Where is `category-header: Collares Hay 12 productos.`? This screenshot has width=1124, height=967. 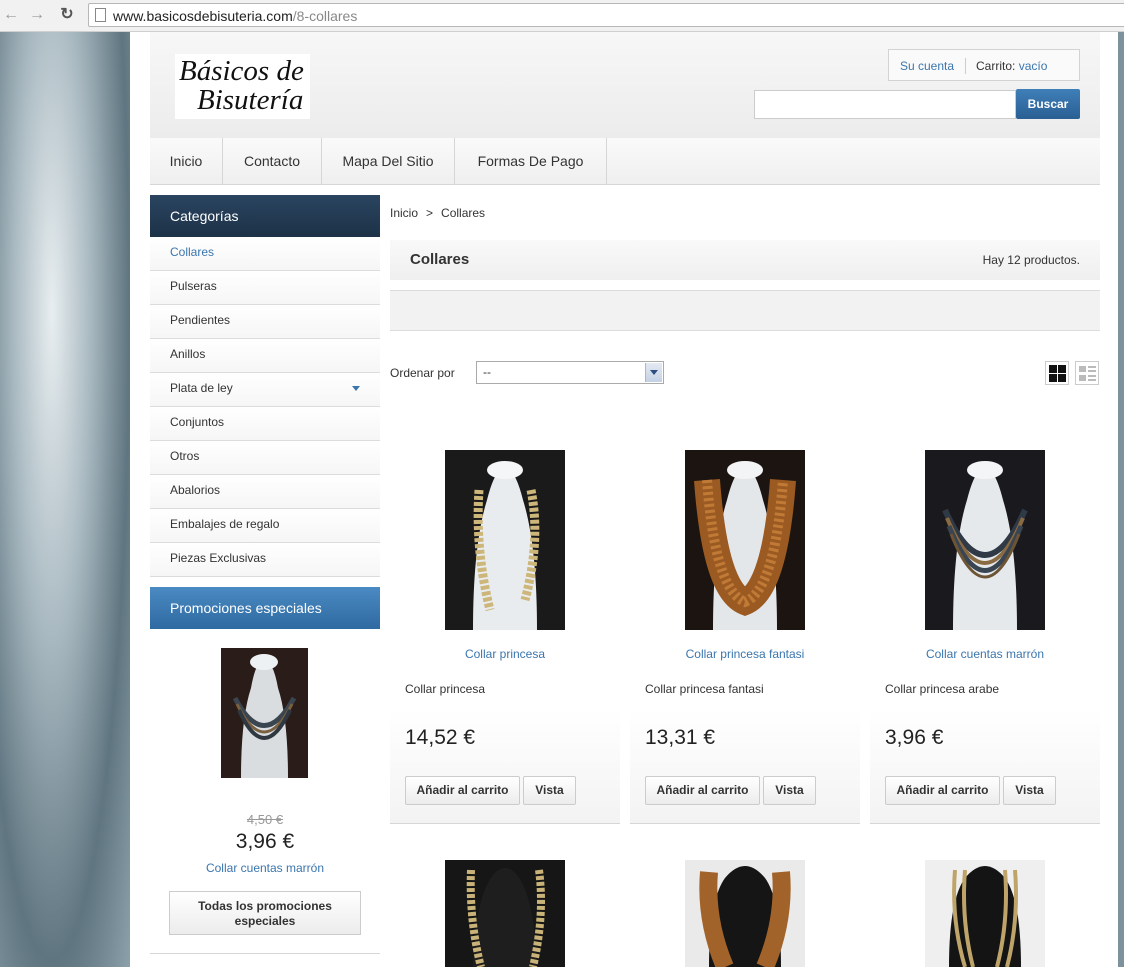 category-header: Collares Hay 12 productos. is located at coordinates (745, 260).